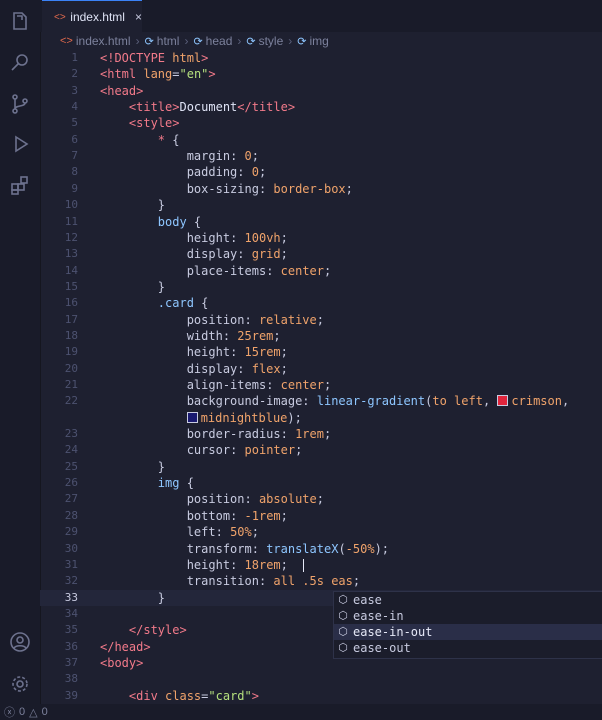 This screenshot has height=720, width=602. What do you see at coordinates (150, 222) in the screenshot?
I see `code-text: body {` at bounding box center [150, 222].